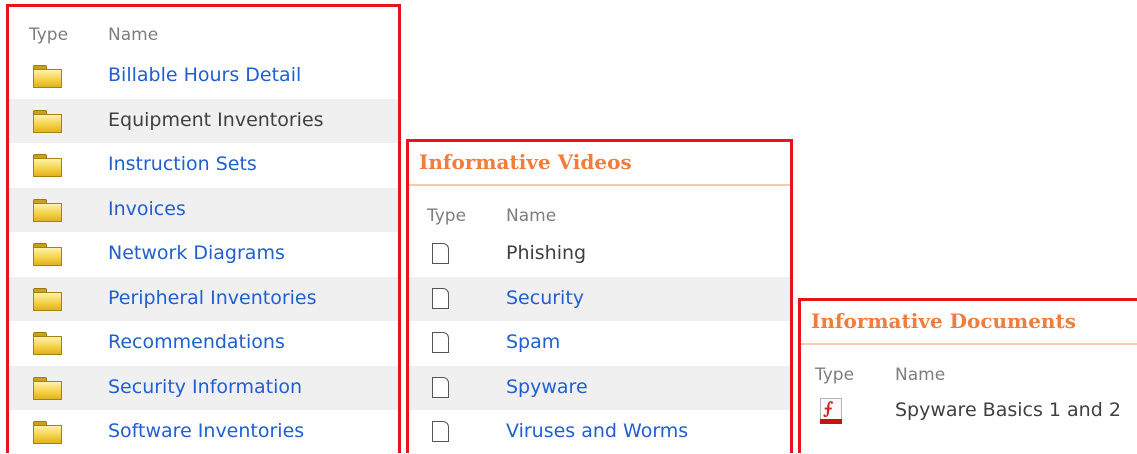 Image resolution: width=1137 pixels, height=454 pixels. Describe the element at coordinates (599, 254) in the screenshot. I see `list-item: Phishing` at that location.